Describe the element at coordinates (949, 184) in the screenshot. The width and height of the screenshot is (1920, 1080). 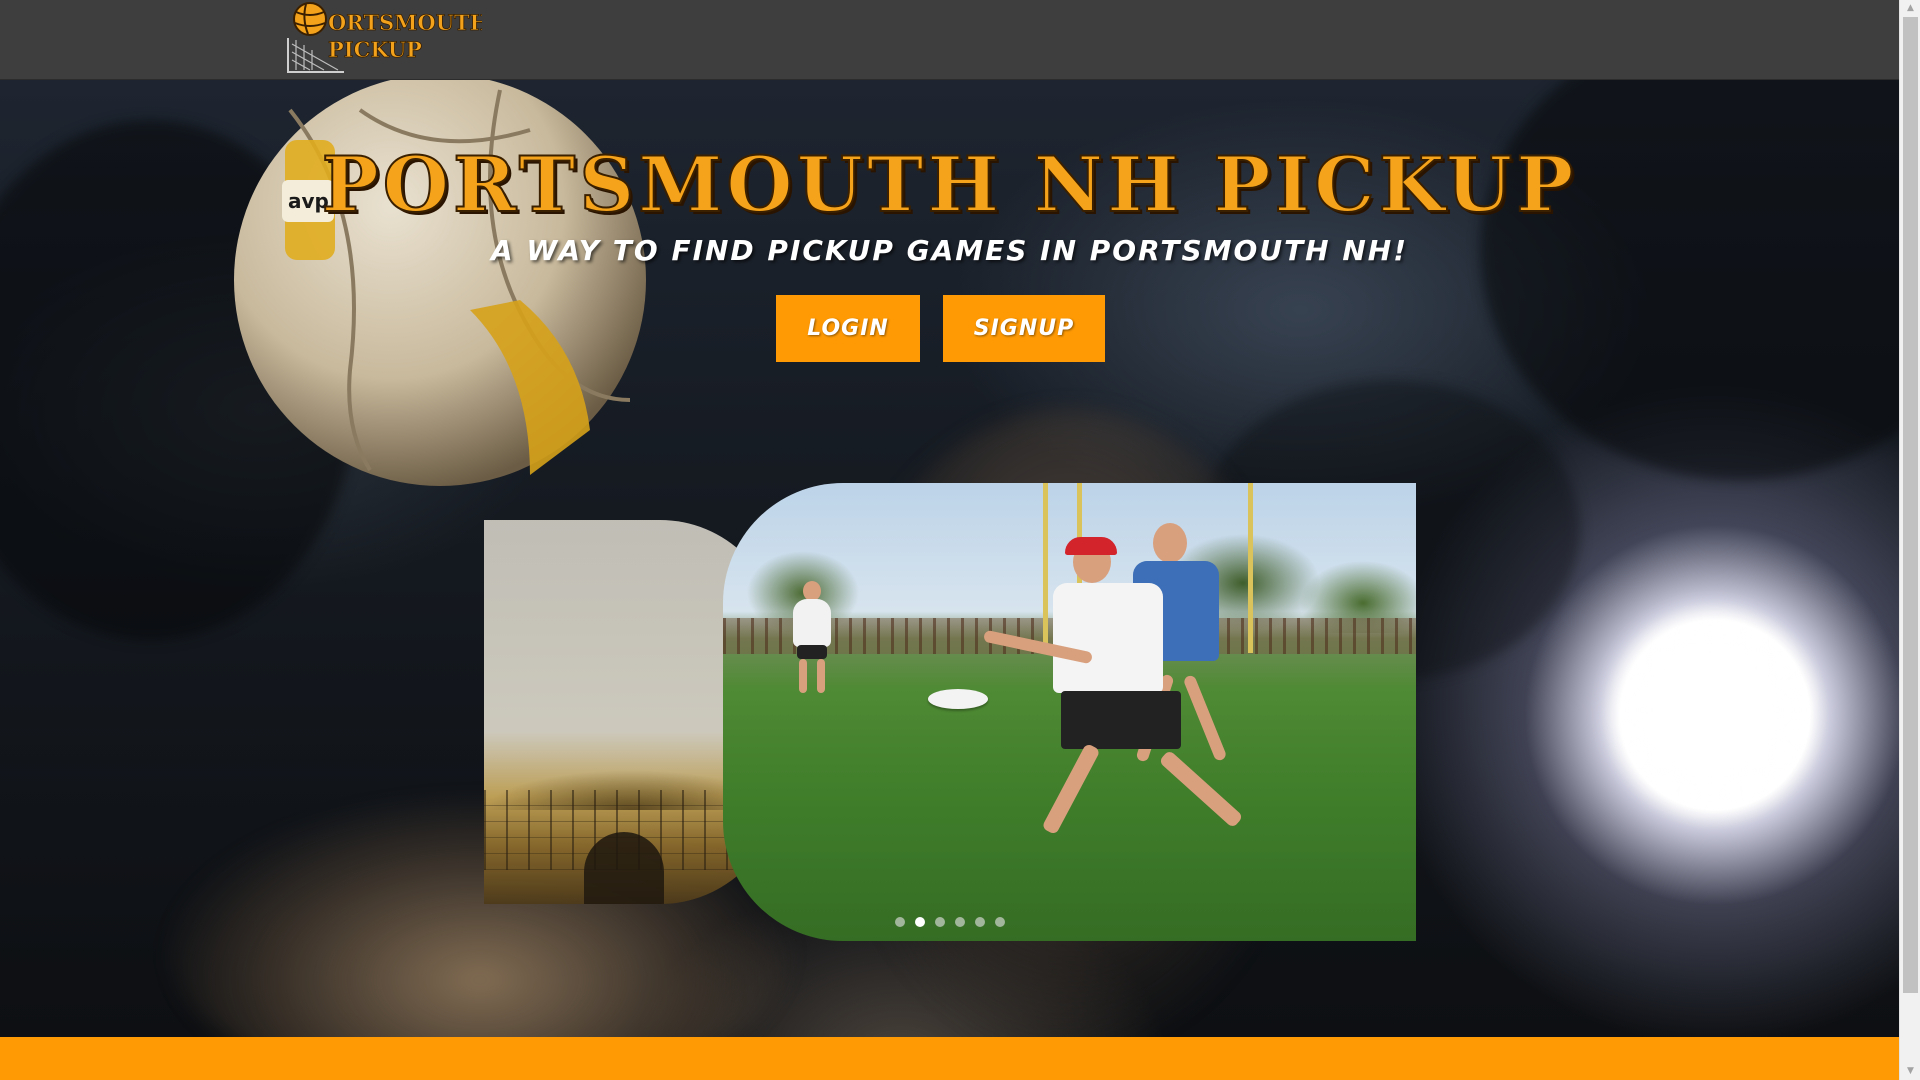
I see `hero-title: Portsmouth NH Pickup` at that location.